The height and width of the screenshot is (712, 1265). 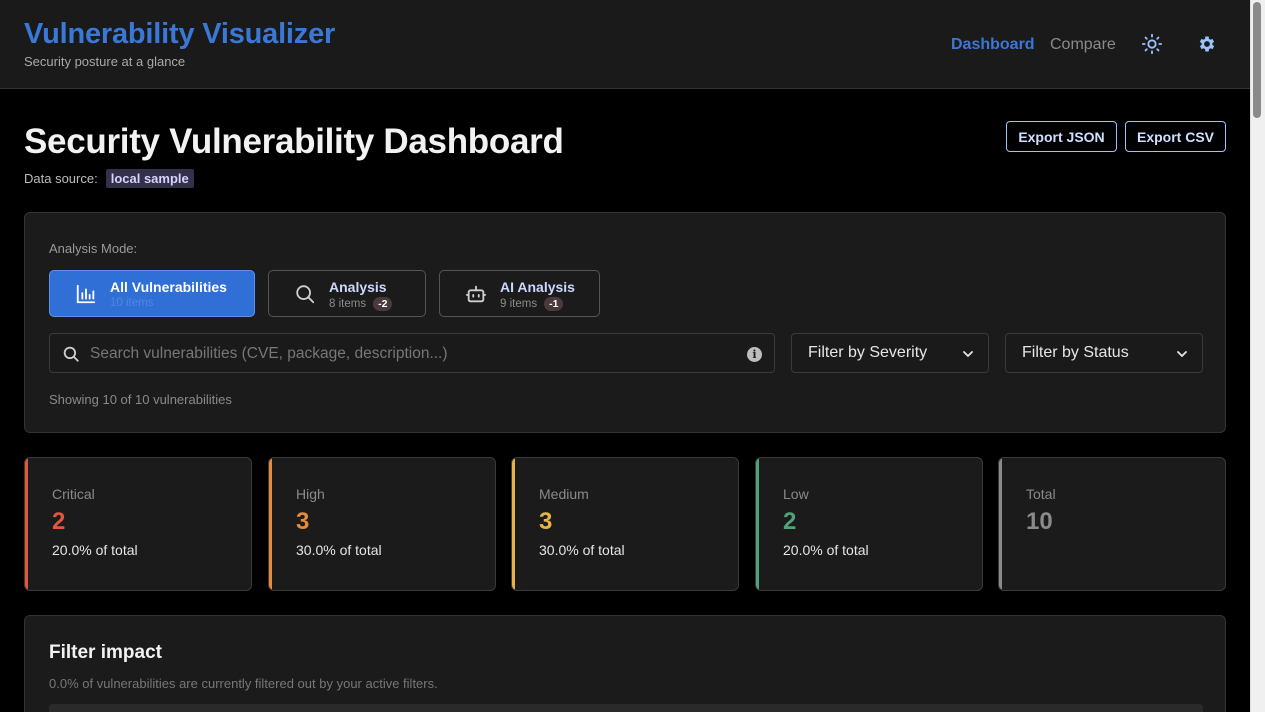 What do you see at coordinates (1039, 521) in the screenshot?
I see `stat-value: 10` at bounding box center [1039, 521].